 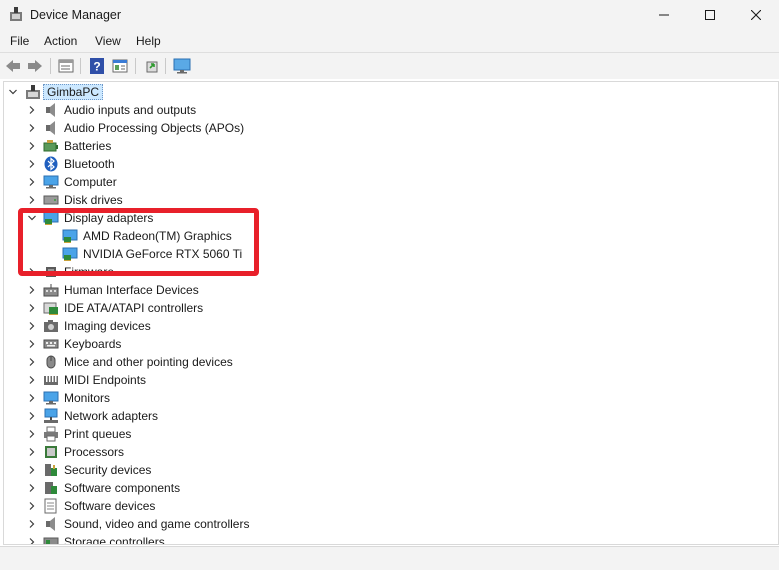 I want to click on toolbar-separator, so click(x=80, y=66).